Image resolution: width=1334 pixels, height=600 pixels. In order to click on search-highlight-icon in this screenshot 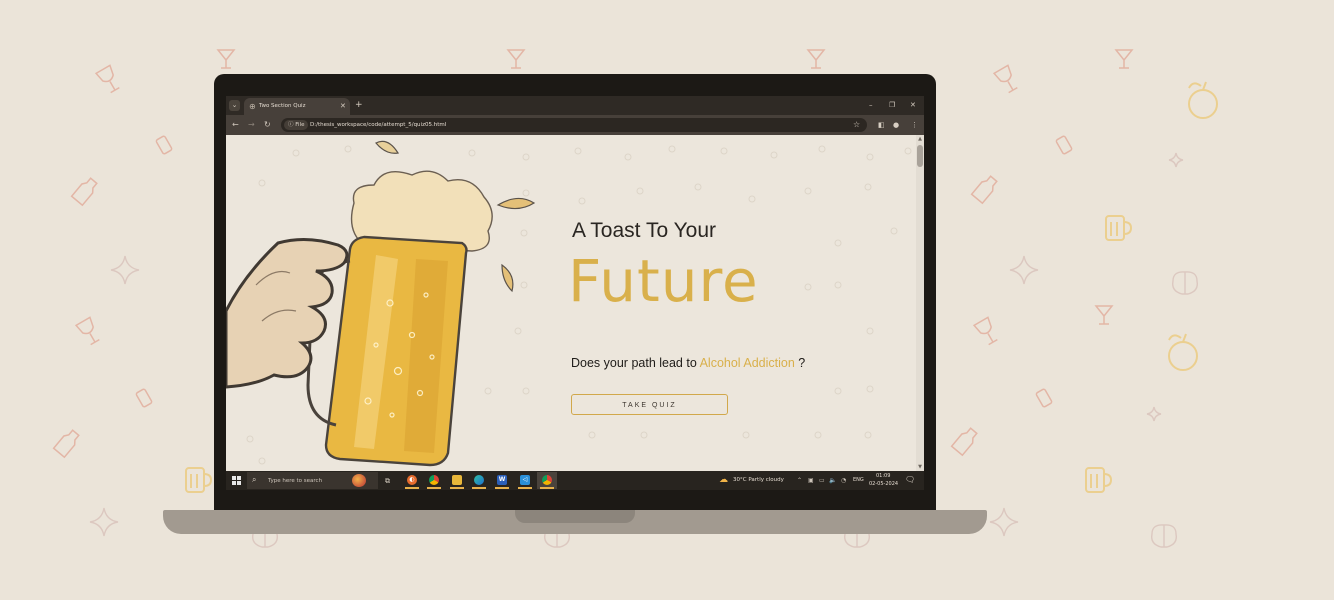, I will do `click(359, 480)`.